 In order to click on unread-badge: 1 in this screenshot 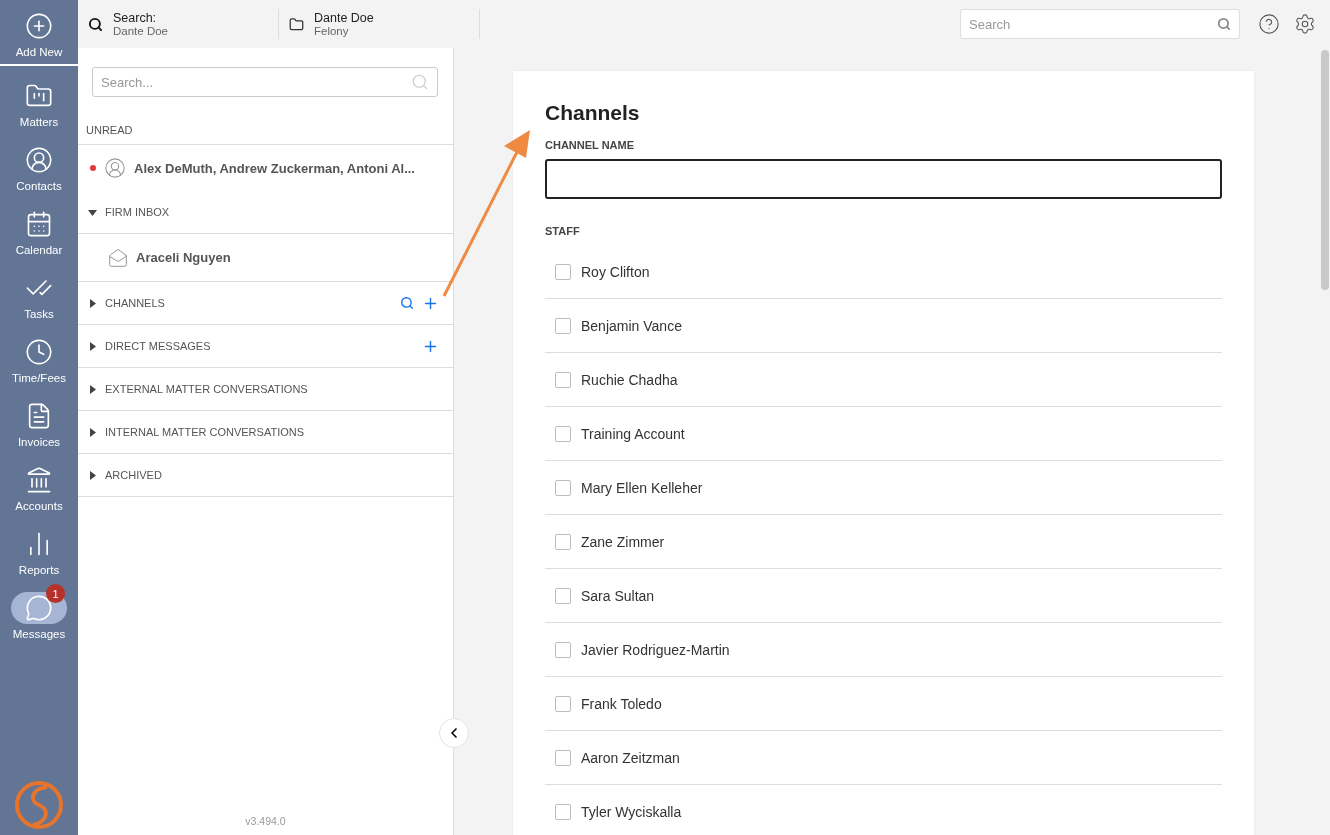, I will do `click(55, 593)`.